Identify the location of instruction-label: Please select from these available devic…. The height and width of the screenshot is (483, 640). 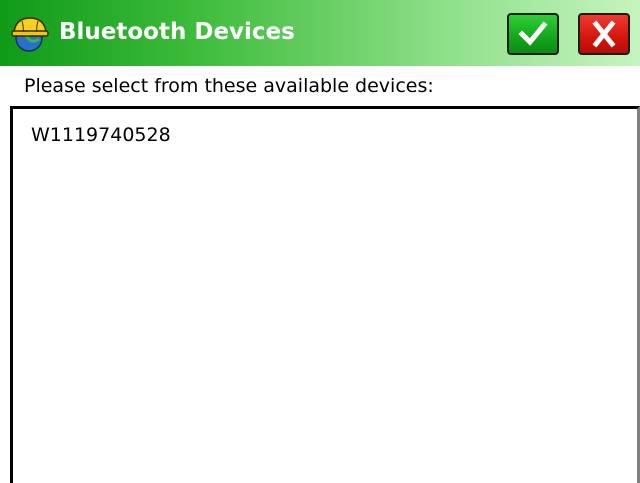
(229, 86).